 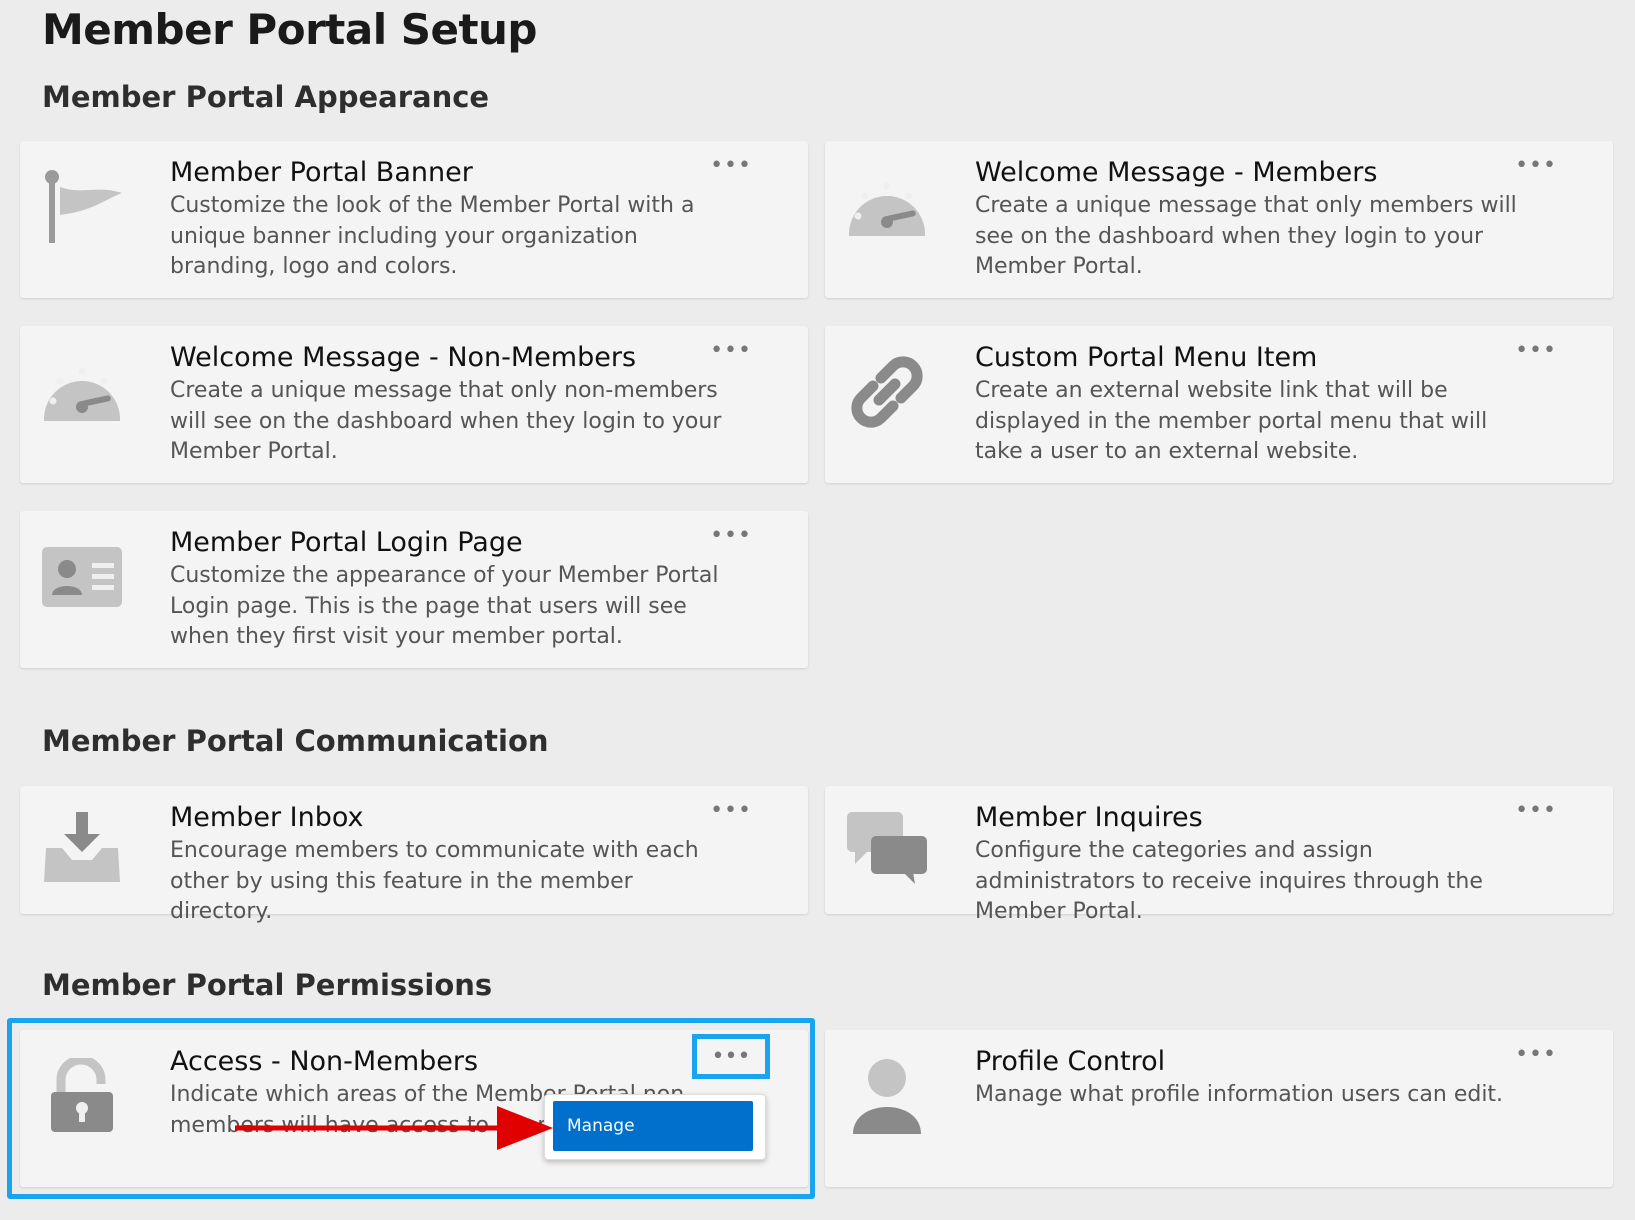 What do you see at coordinates (82, 848) in the screenshot?
I see `inbox-download-icon` at bounding box center [82, 848].